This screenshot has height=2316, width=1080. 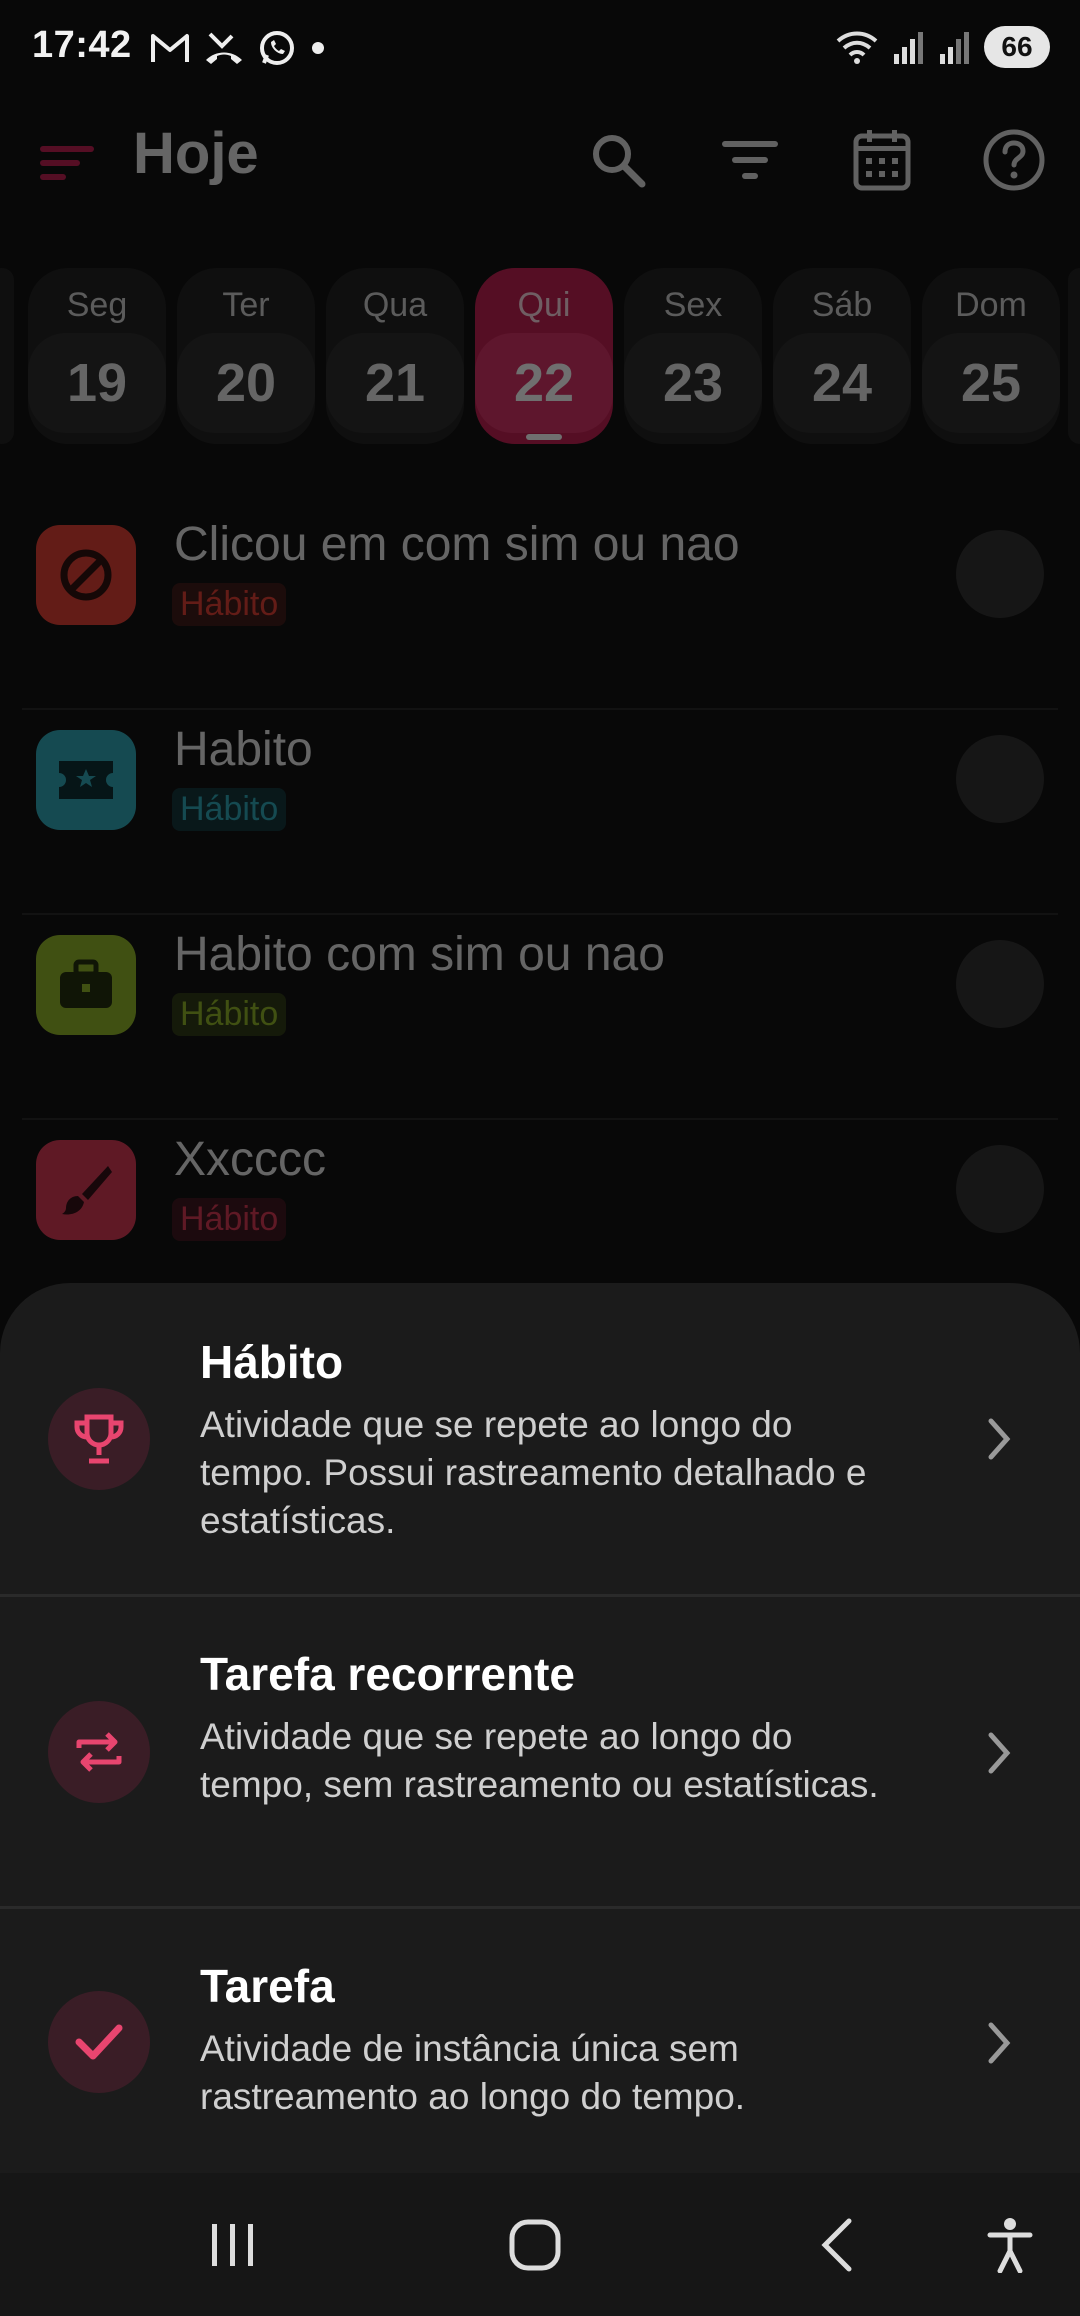 I want to click on missed-call-icon, so click(x=224, y=48).